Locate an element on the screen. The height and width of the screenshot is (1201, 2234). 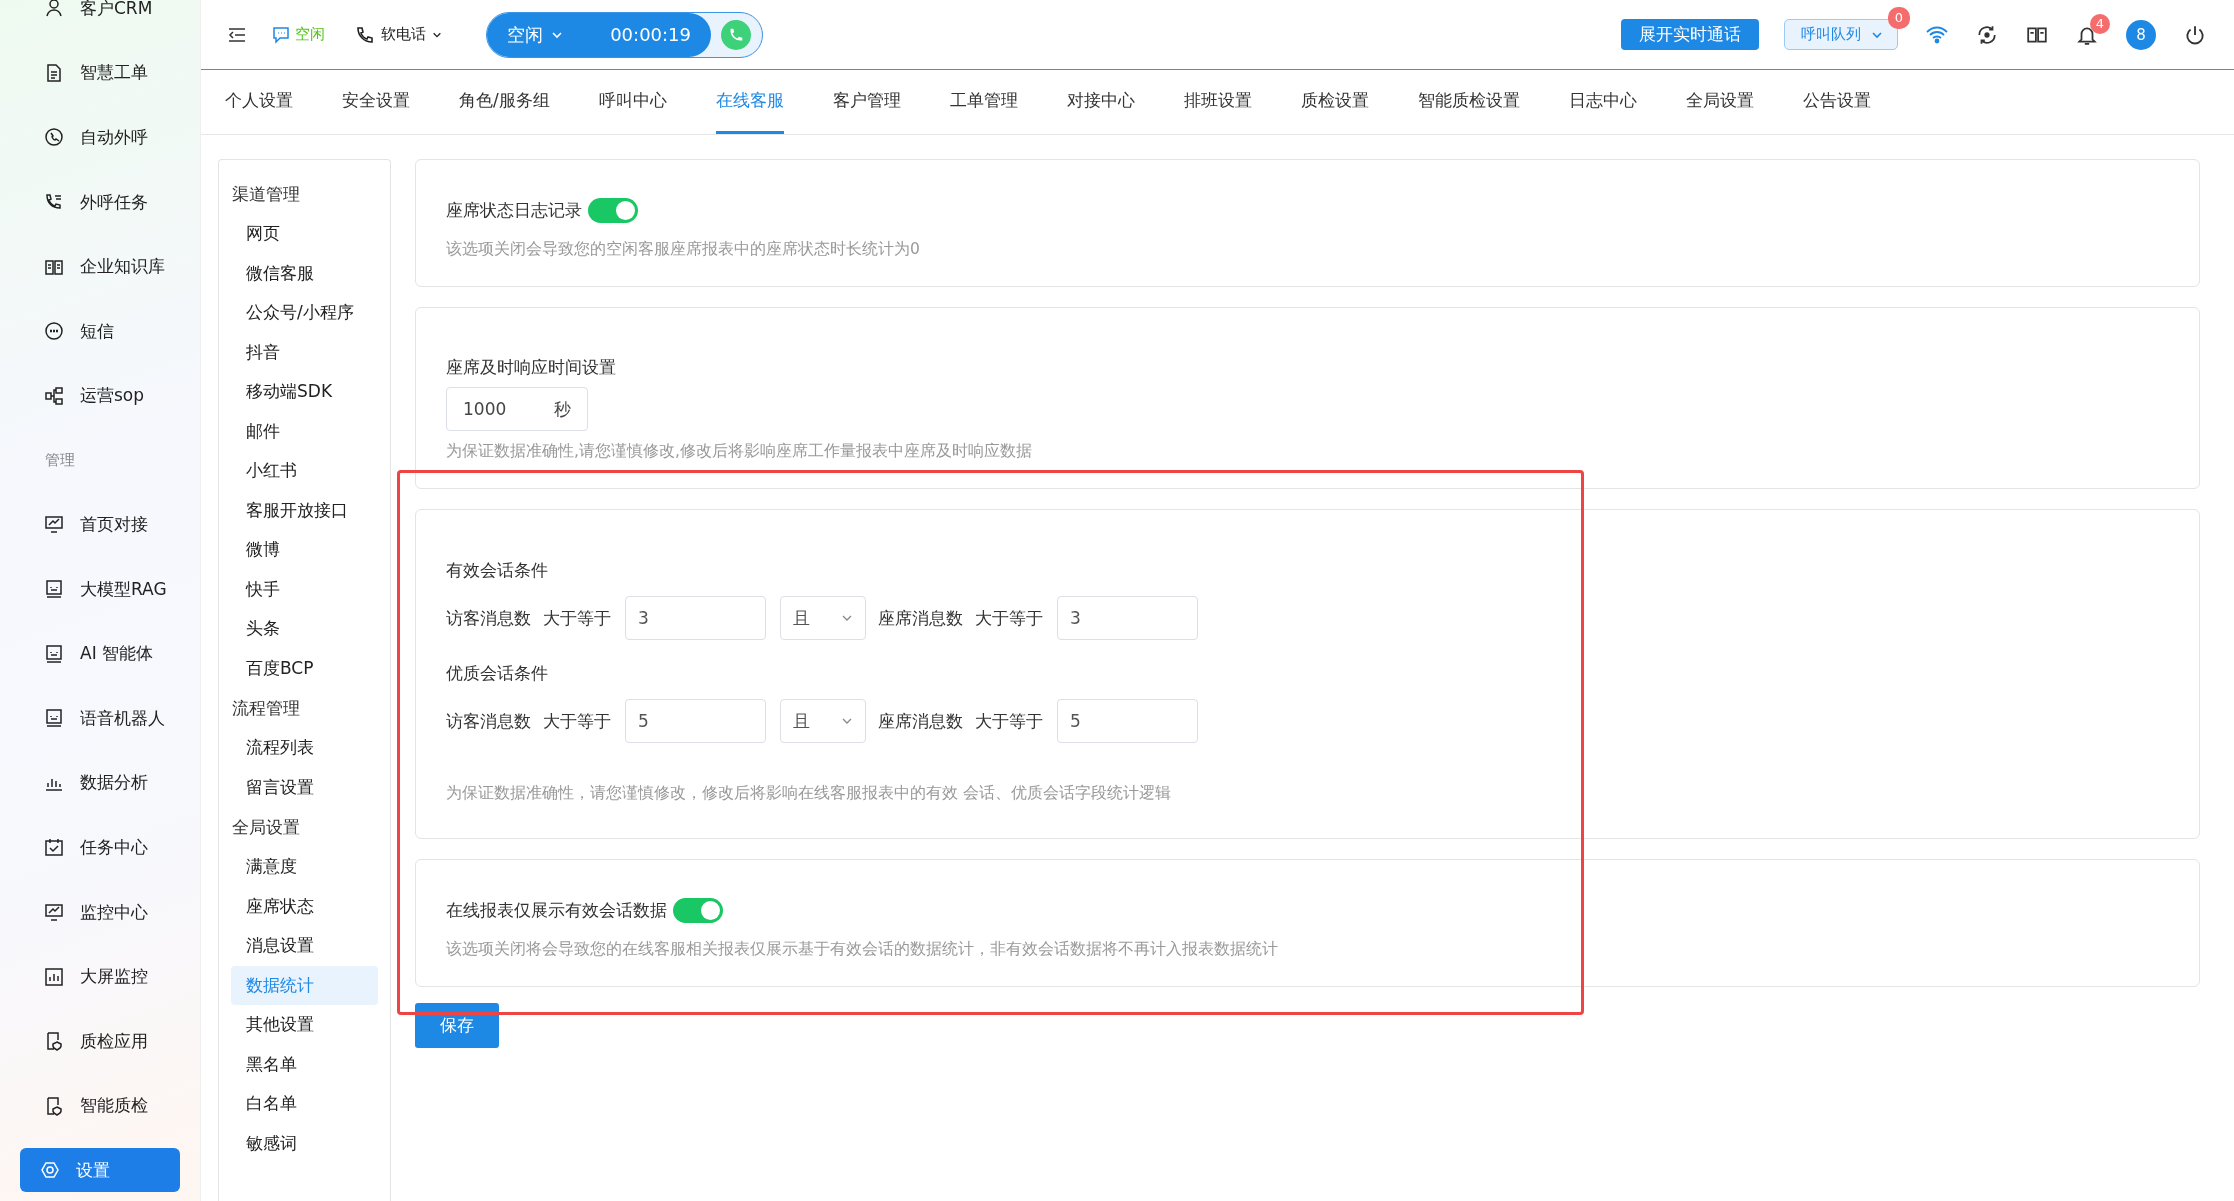
sidebar-item: 自动外呼 is located at coordinates (100, 137).